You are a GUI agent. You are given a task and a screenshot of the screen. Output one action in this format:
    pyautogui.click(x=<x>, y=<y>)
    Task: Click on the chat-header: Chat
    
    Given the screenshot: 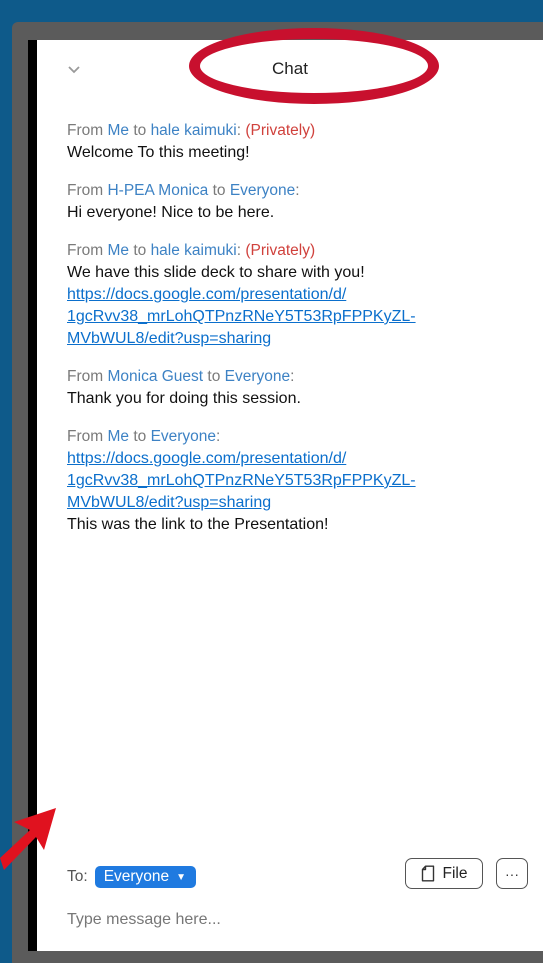 What is the action you would take?
    pyautogui.click(x=290, y=66)
    